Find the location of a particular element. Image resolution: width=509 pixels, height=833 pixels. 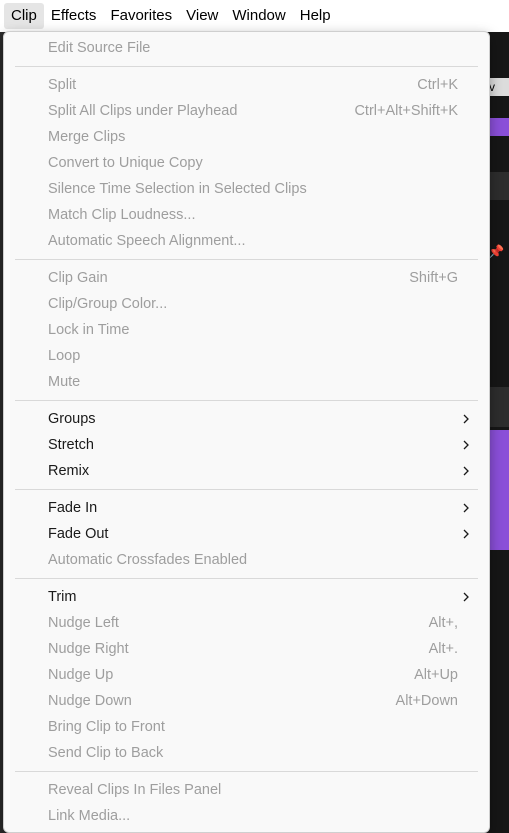

menu-item-shortcut: Ctrl+K is located at coordinates (437, 85).